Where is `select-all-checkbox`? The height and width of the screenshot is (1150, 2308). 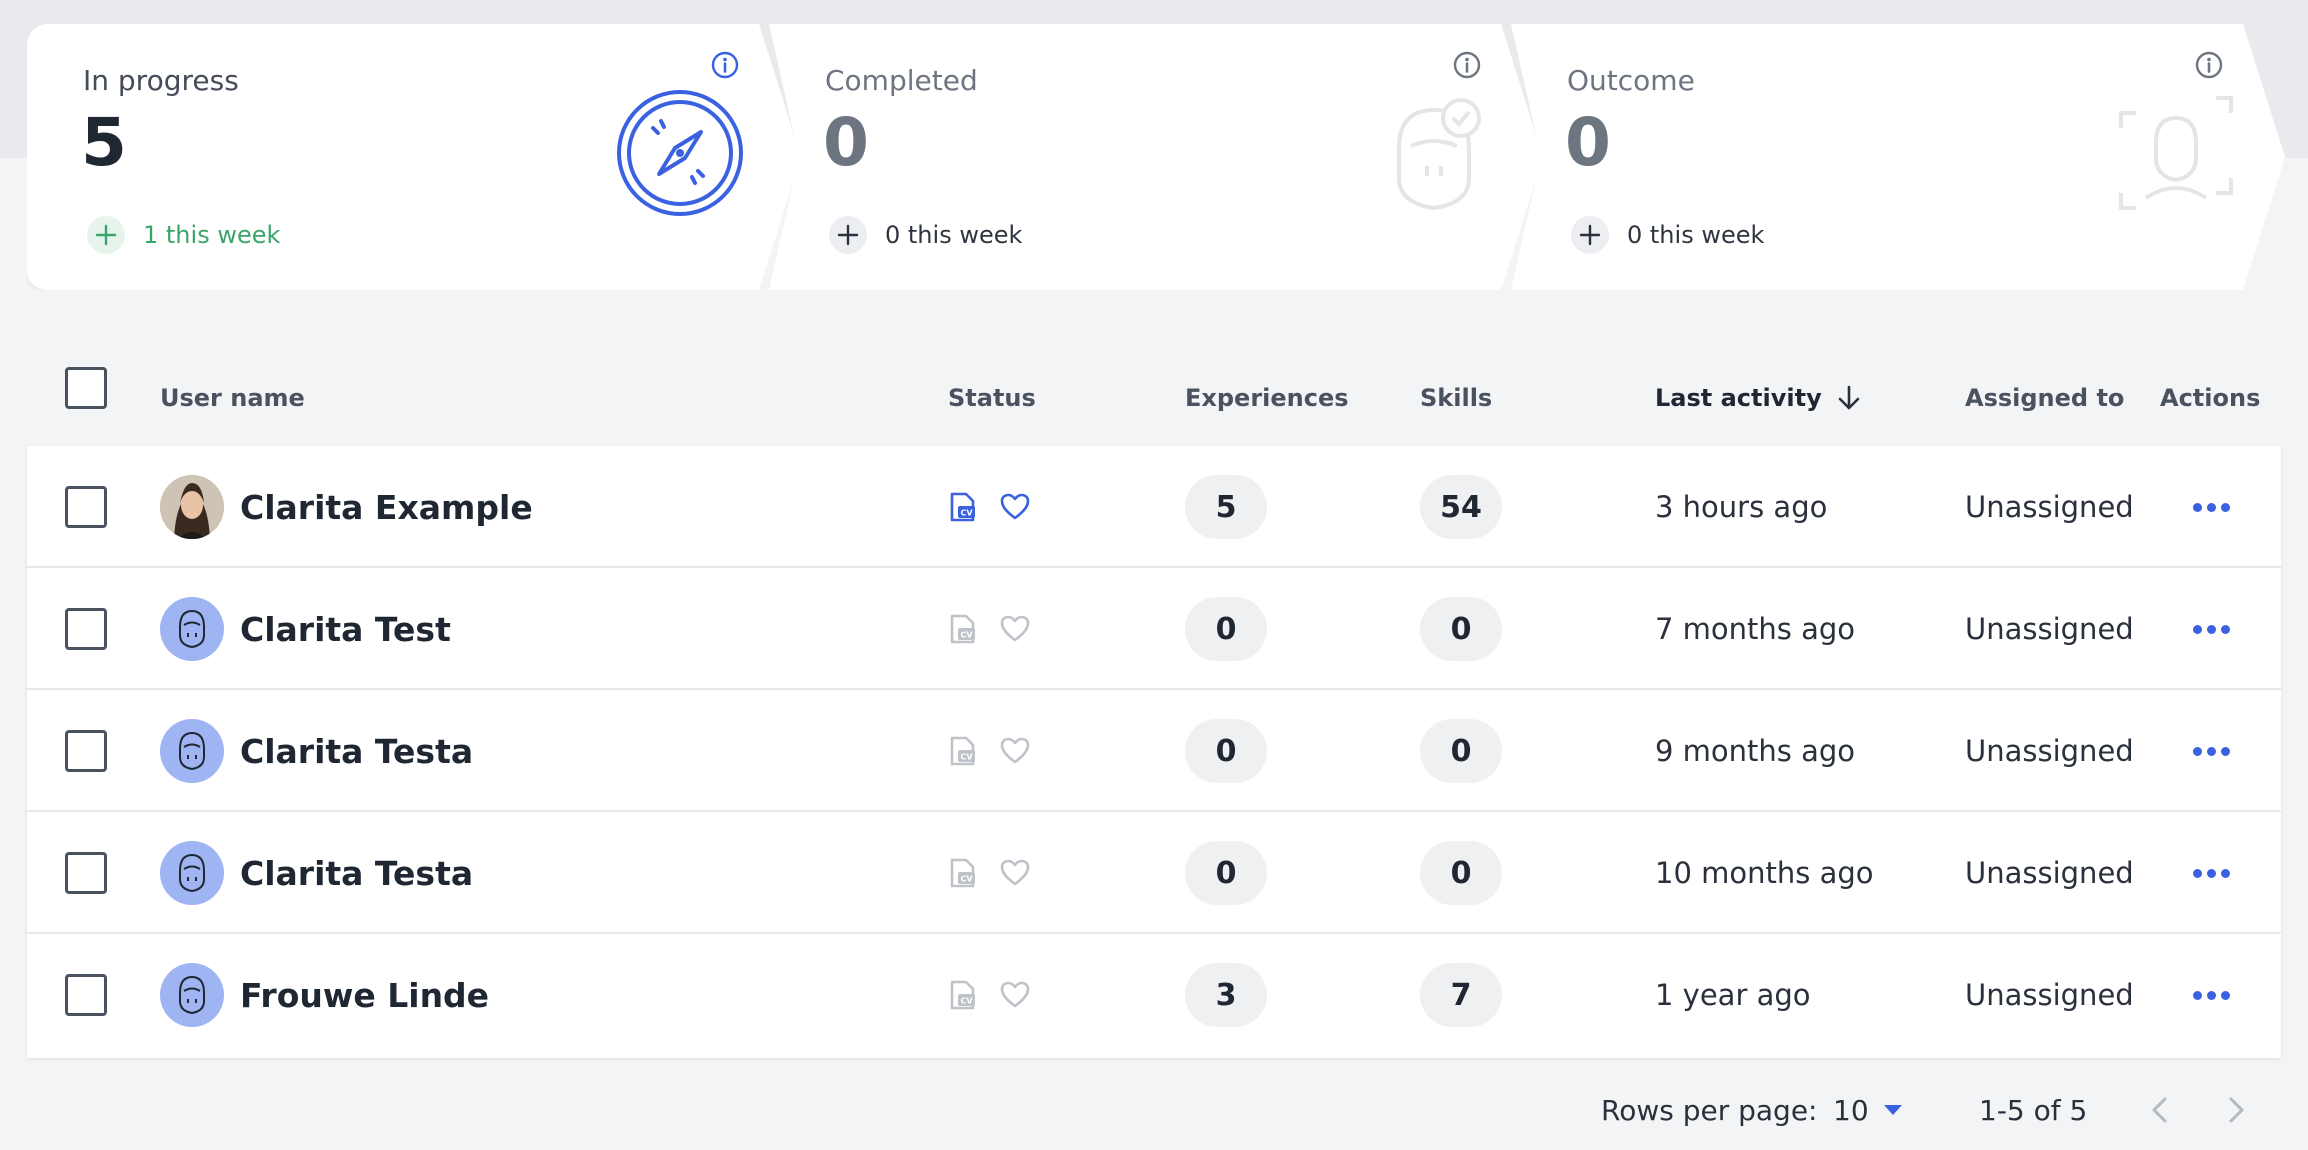 select-all-checkbox is located at coordinates (86, 388).